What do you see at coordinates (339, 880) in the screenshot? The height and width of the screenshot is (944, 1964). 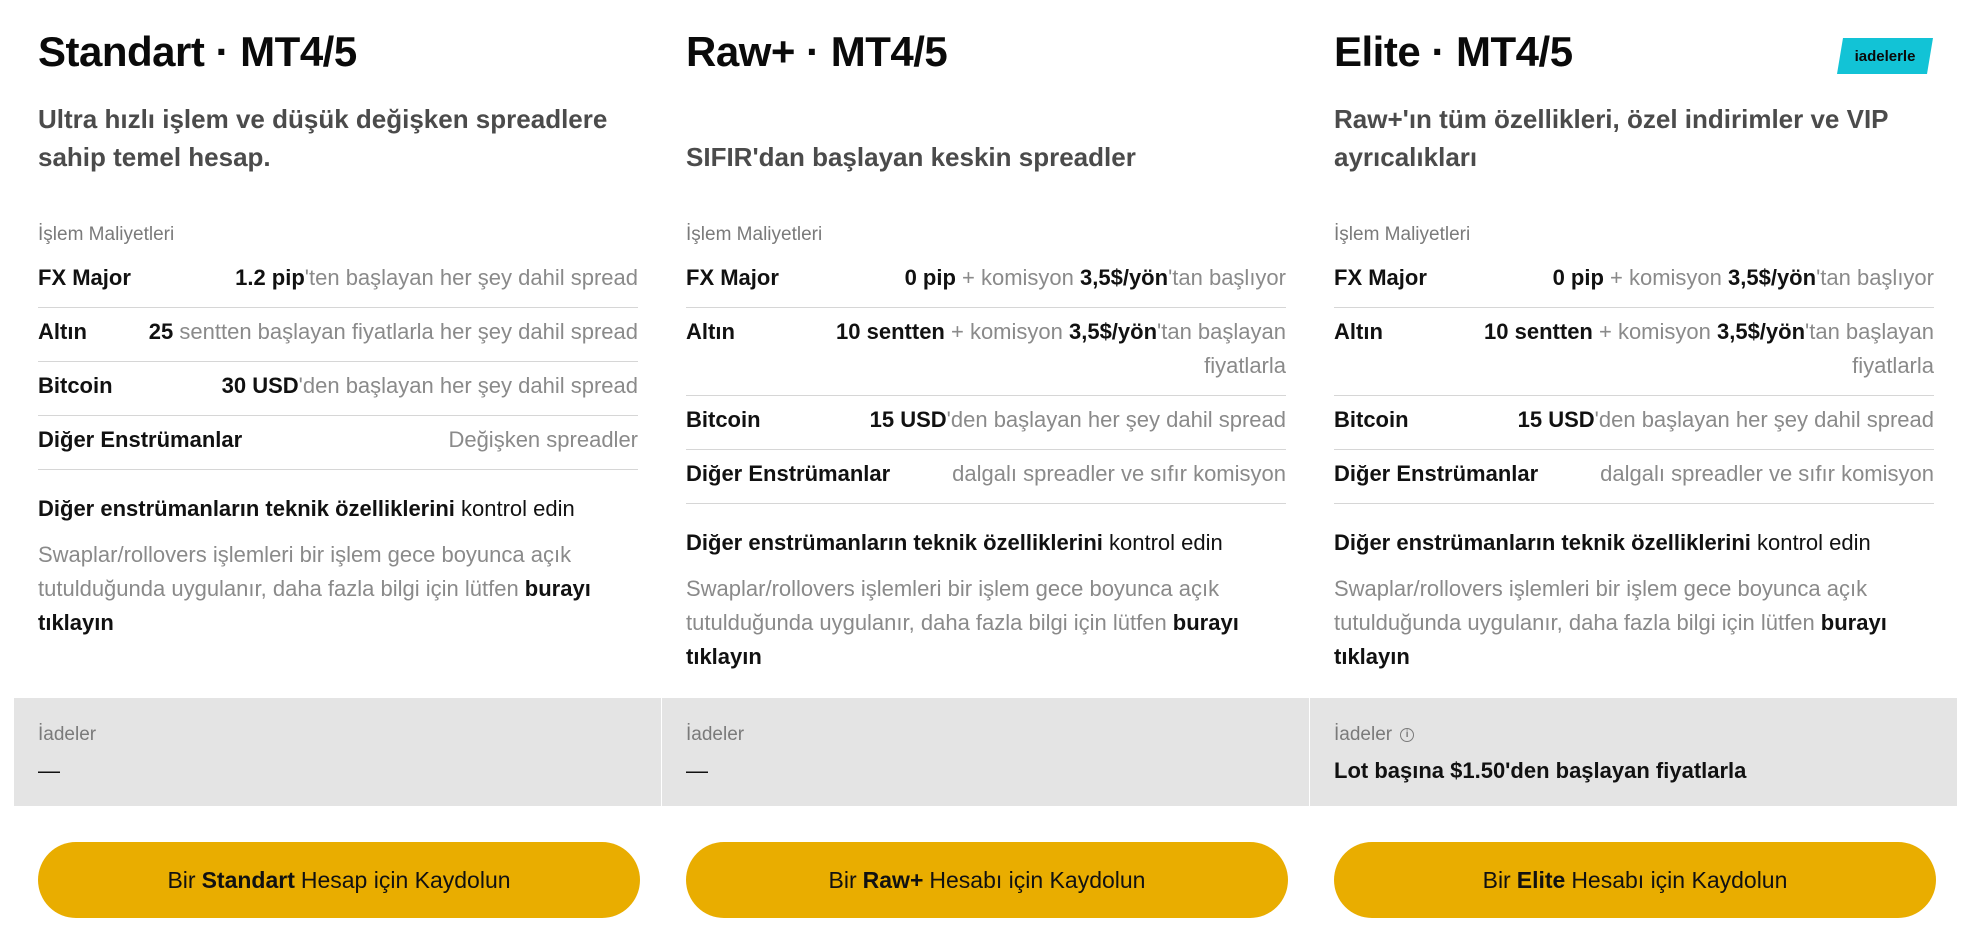 I see `signup-standart-button: Bir Standart Hesap için Kaydolun` at bounding box center [339, 880].